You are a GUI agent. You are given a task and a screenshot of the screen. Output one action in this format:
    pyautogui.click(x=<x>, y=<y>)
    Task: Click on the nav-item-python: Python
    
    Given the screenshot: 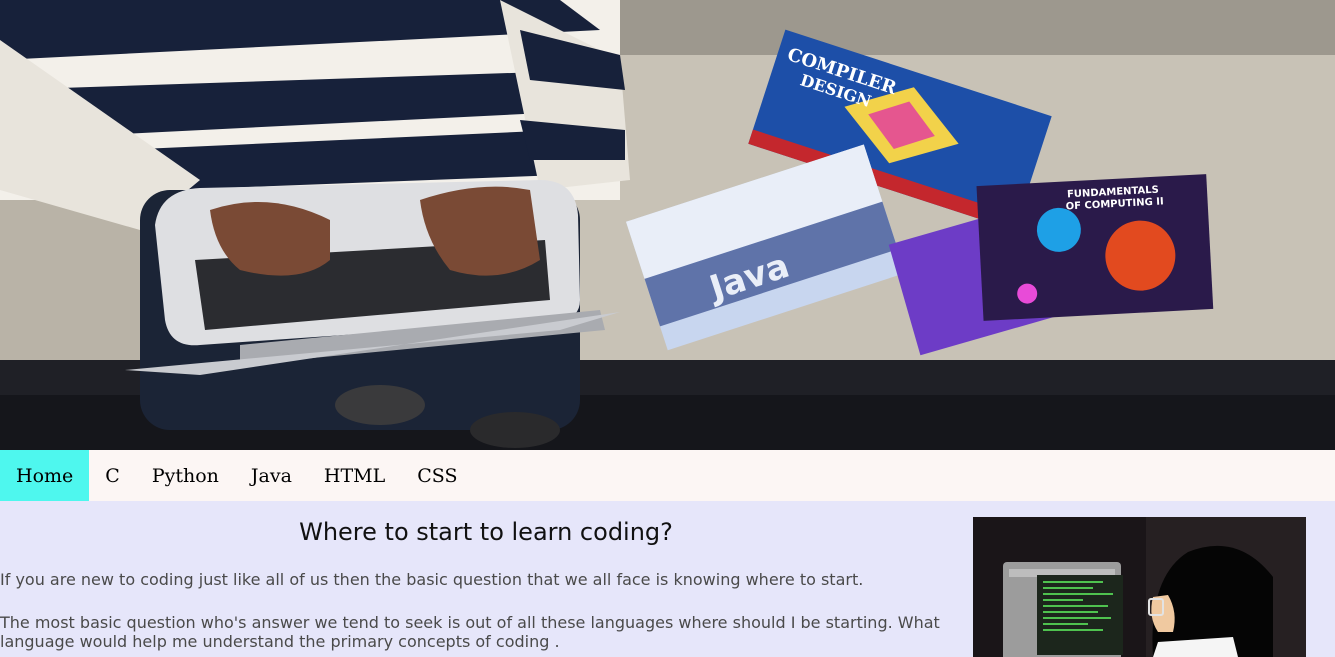 What is the action you would take?
    pyautogui.click(x=185, y=475)
    